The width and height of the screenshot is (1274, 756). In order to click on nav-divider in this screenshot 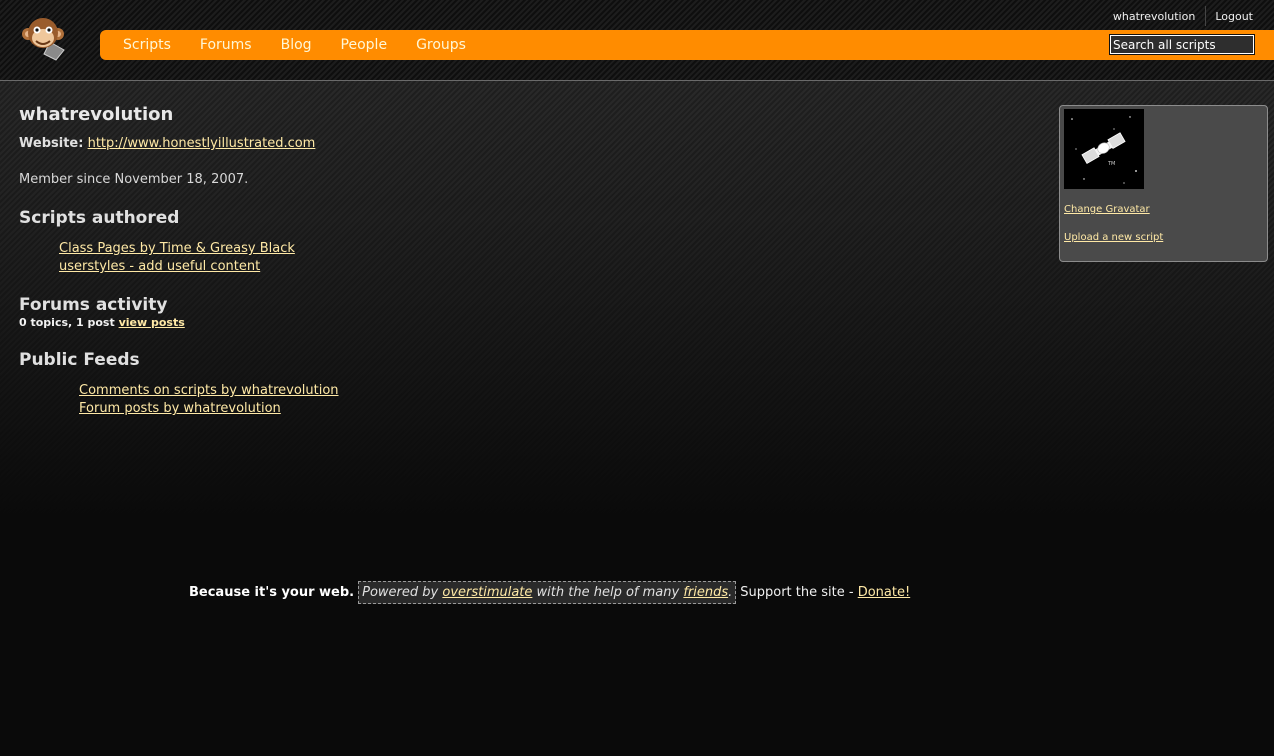, I will do `click(1206, 16)`.